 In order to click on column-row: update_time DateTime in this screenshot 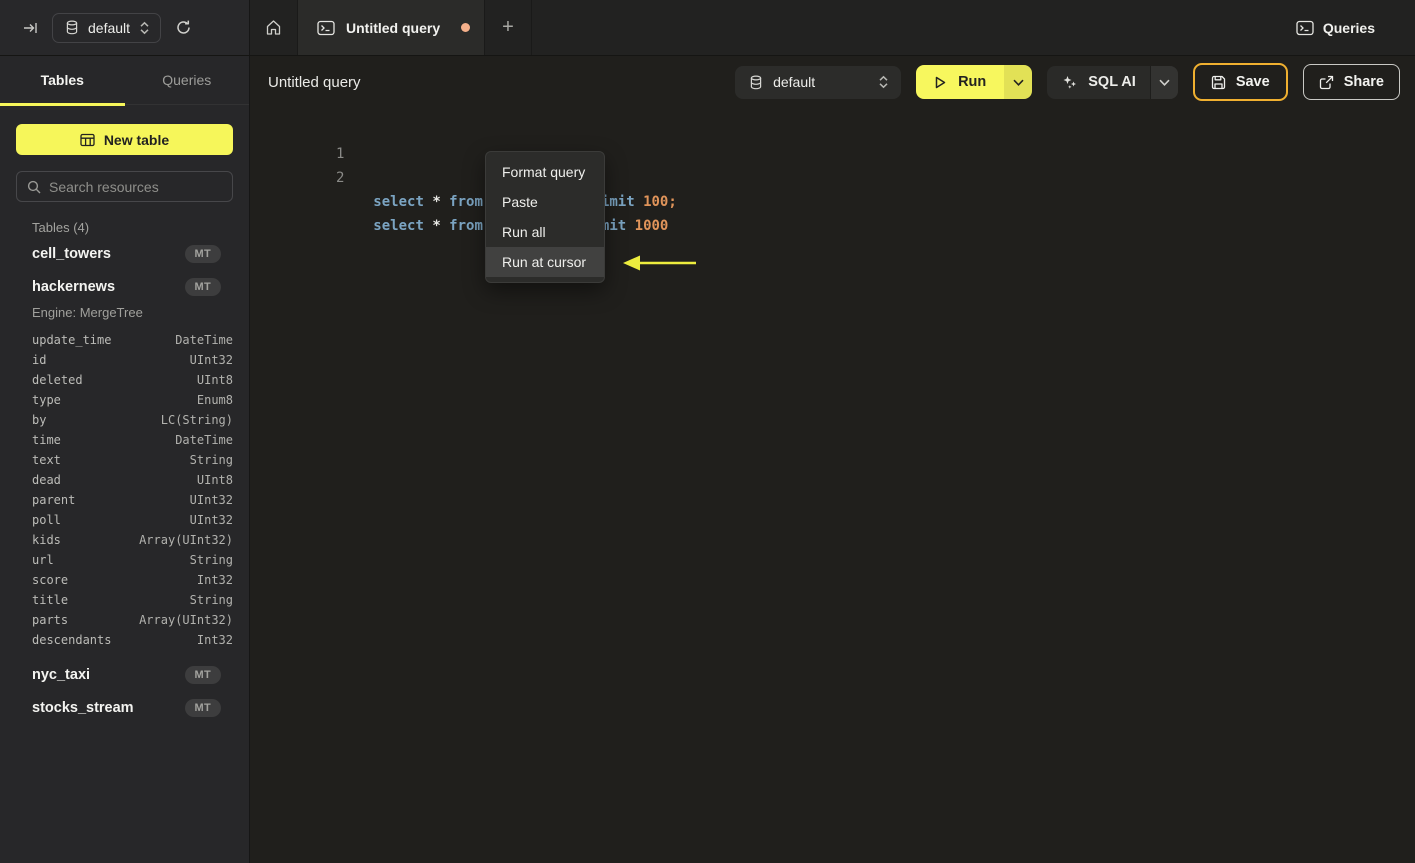, I will do `click(132, 340)`.